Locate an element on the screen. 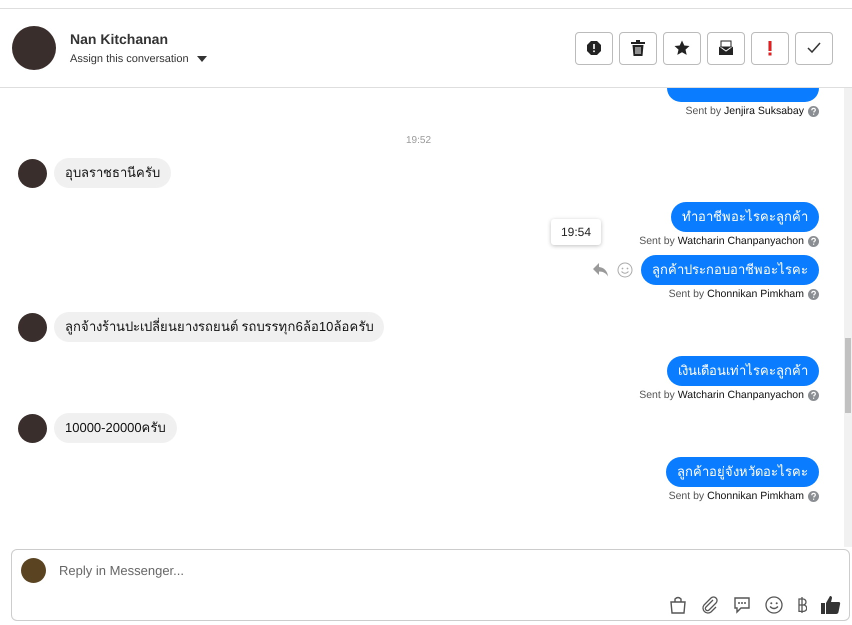 The height and width of the screenshot is (625, 852). mark-unread-button is located at coordinates (726, 48).